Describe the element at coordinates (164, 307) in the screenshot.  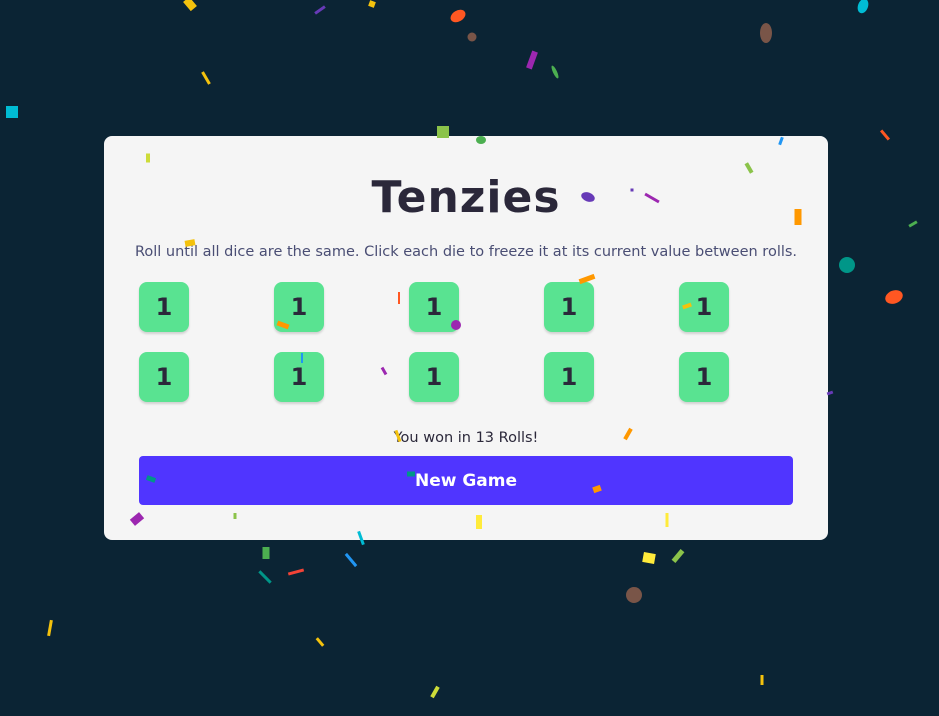
I see `die-1: 1` at that location.